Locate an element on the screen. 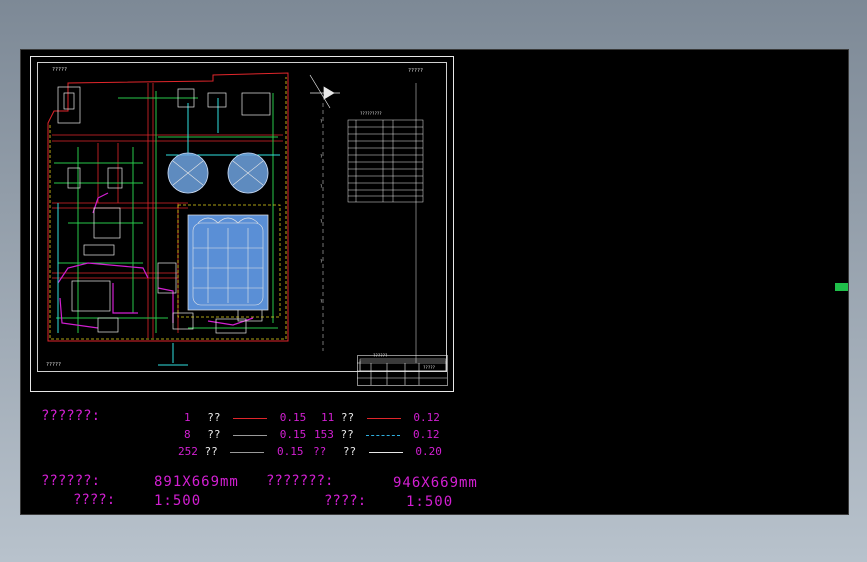  linewidth-row-1-left: 1 ?? 0.15 is located at coordinates (245, 417).